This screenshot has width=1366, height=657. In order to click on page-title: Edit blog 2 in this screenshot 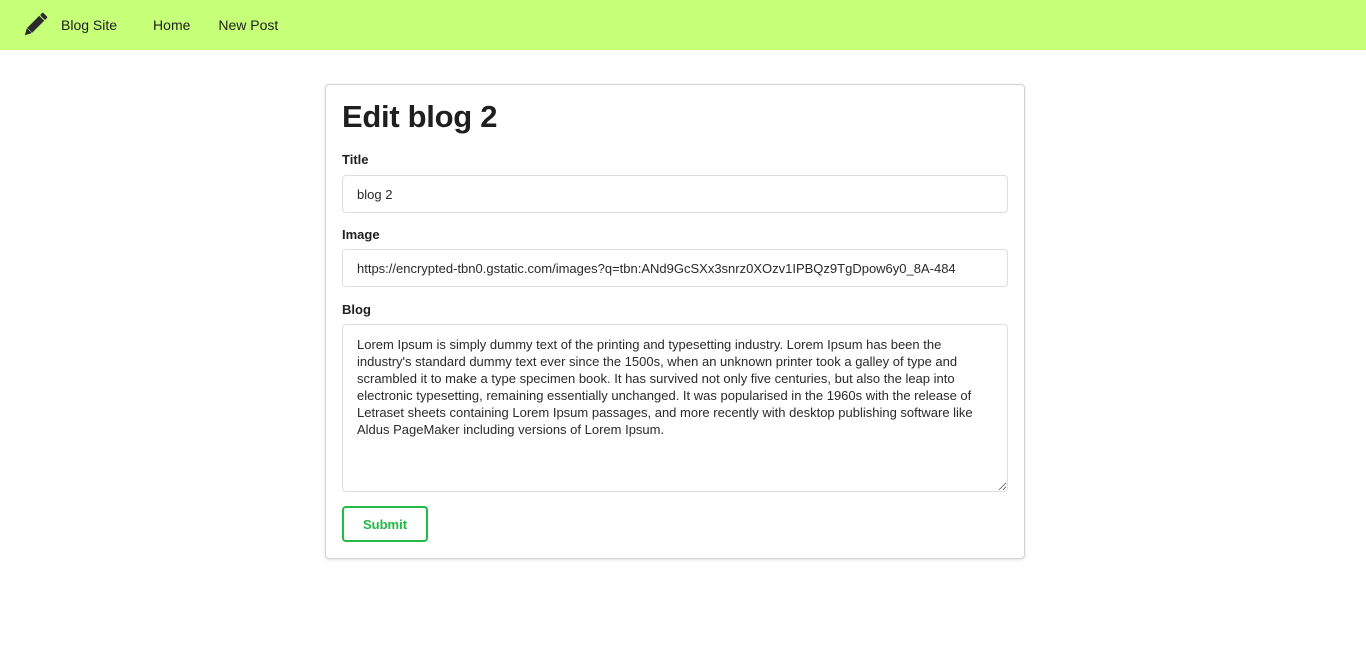, I will do `click(420, 116)`.